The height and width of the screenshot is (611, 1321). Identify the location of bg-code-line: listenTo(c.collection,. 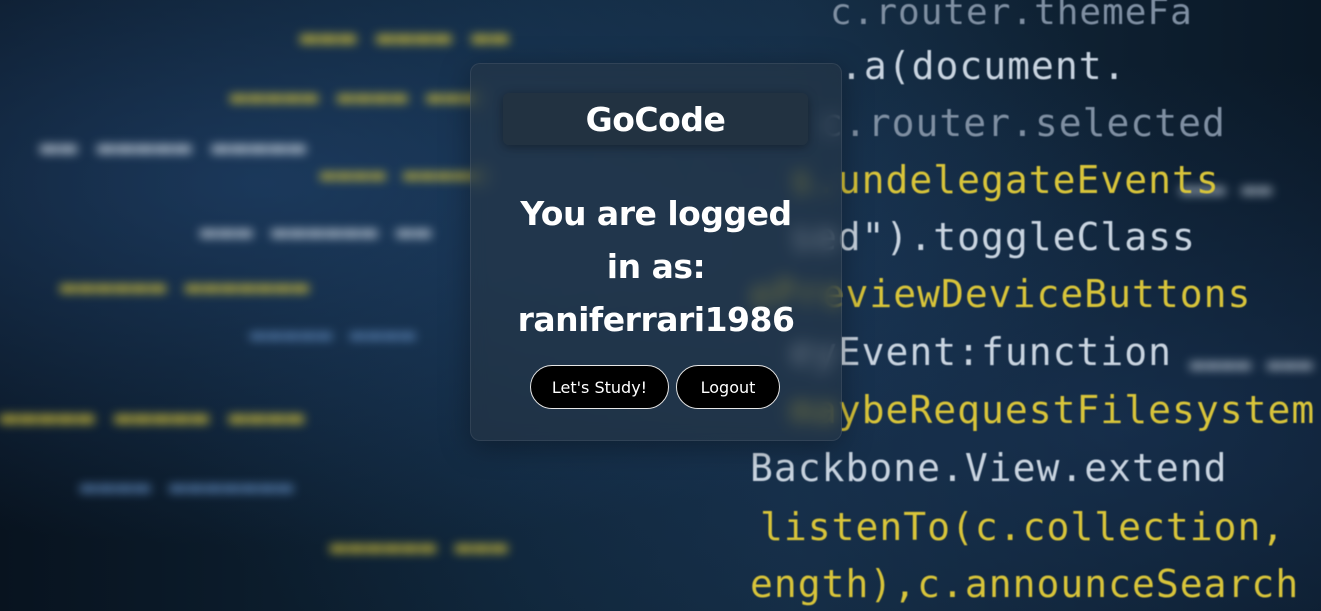
(1023, 527).